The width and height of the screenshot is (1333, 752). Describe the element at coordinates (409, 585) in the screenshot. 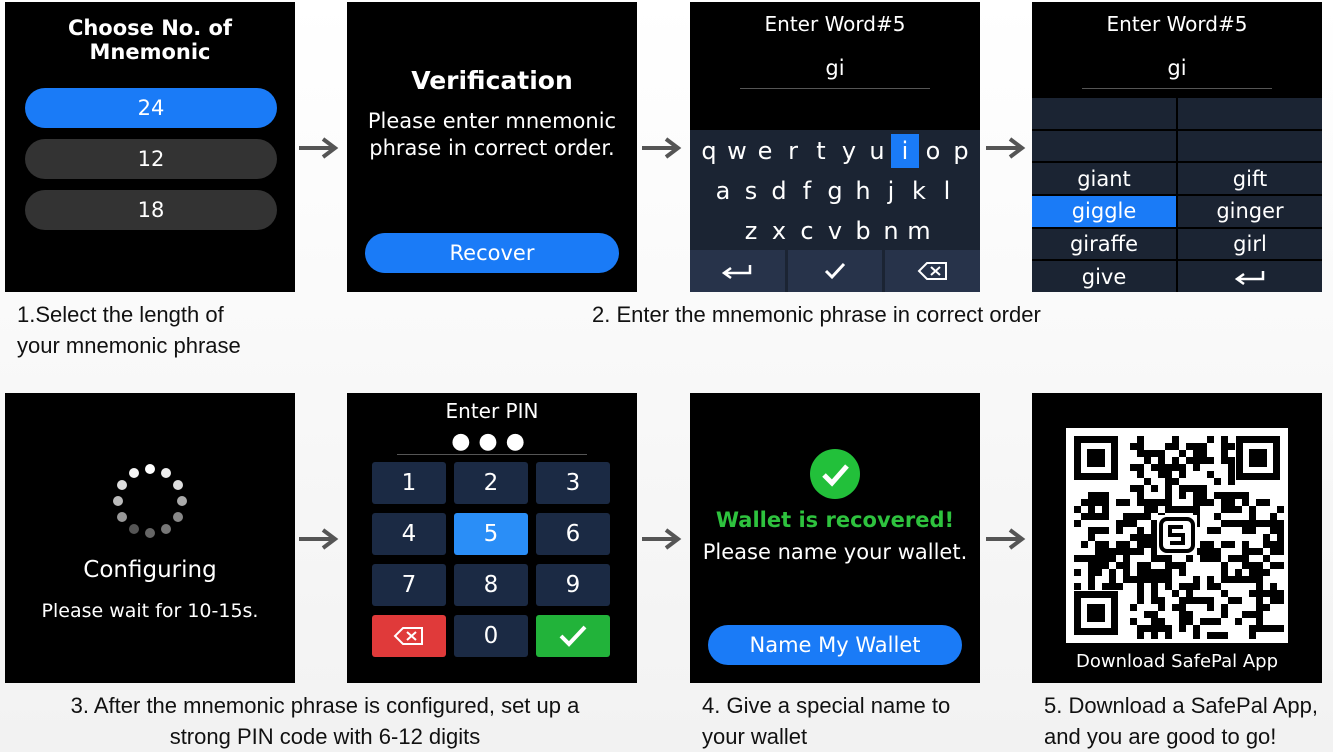

I see `pin-key-7: 7` at that location.